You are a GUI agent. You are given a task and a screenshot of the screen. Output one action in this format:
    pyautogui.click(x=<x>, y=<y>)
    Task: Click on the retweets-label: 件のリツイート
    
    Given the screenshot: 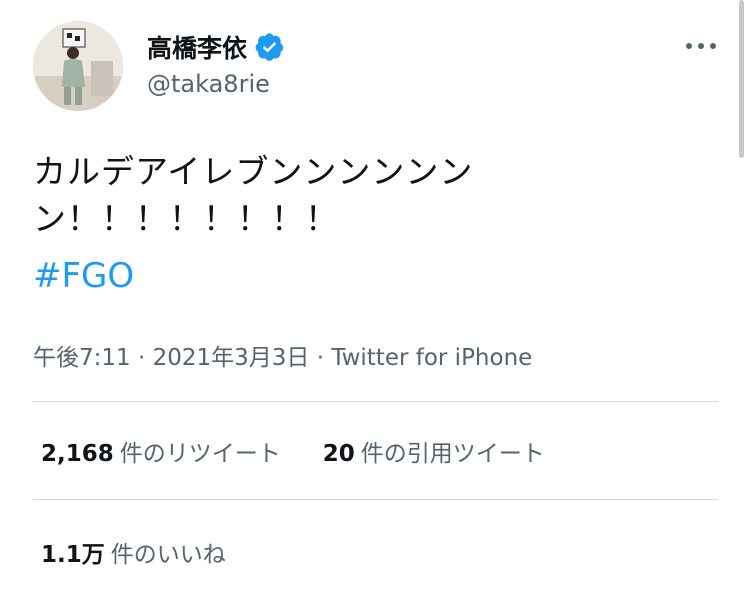 What is the action you would take?
    pyautogui.click(x=200, y=454)
    